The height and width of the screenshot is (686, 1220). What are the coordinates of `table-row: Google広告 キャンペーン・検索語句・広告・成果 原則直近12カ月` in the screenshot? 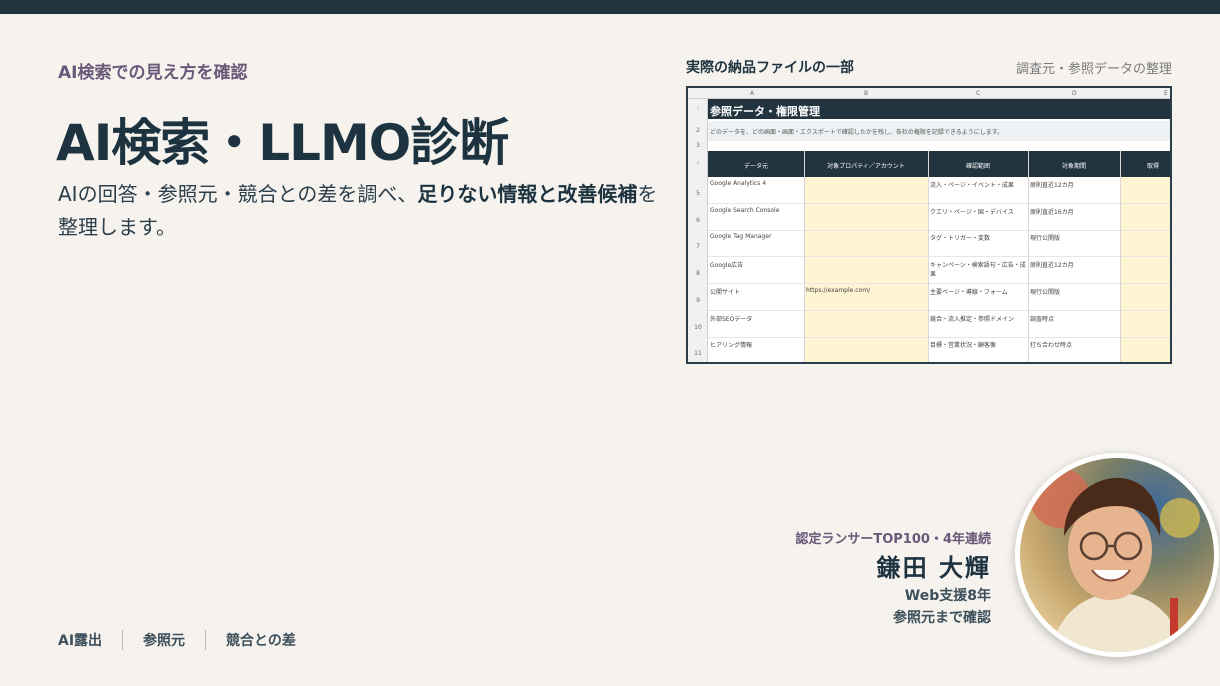 It's located at (939, 271).